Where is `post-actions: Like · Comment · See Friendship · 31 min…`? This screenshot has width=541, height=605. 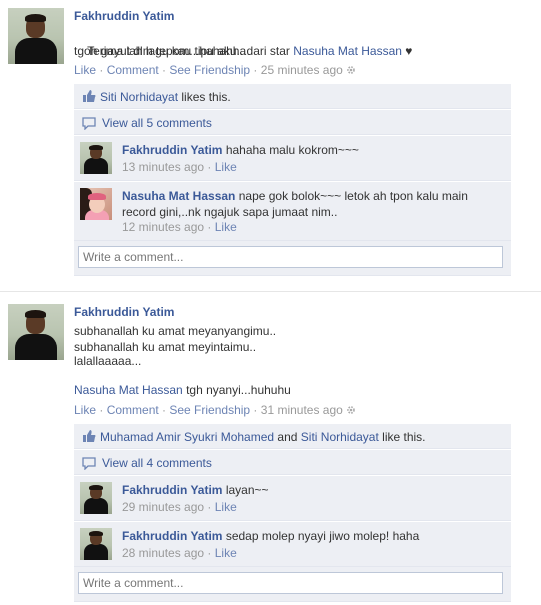
post-actions: Like · Comment · See Friendship · 31 min… is located at coordinates (215, 410).